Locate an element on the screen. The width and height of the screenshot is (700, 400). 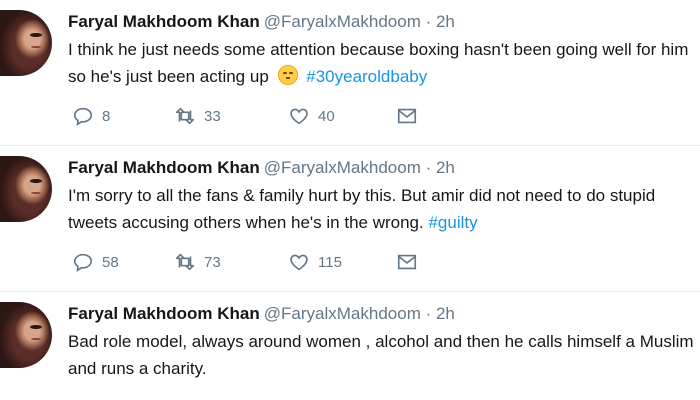
retweet-count: 33 is located at coordinates (212, 116).